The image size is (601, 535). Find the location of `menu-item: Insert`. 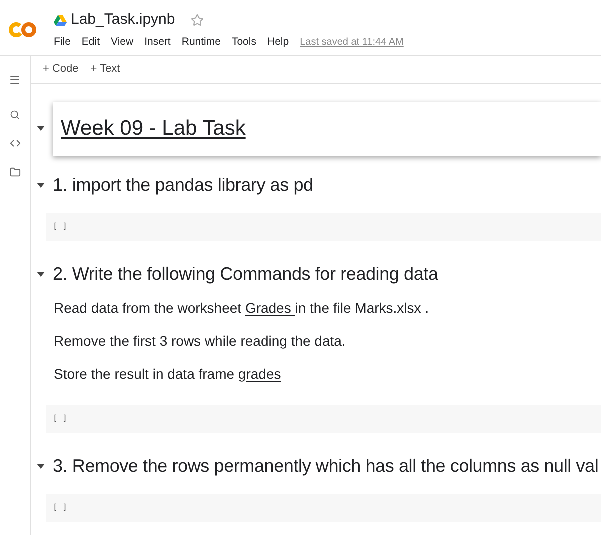

menu-item: Insert is located at coordinates (157, 42).